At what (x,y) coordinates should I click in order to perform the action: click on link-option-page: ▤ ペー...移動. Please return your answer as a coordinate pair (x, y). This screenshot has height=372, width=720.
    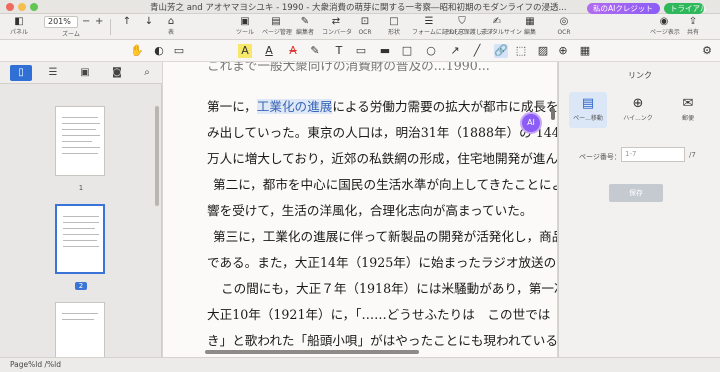
    Looking at the image, I should click on (588, 110).